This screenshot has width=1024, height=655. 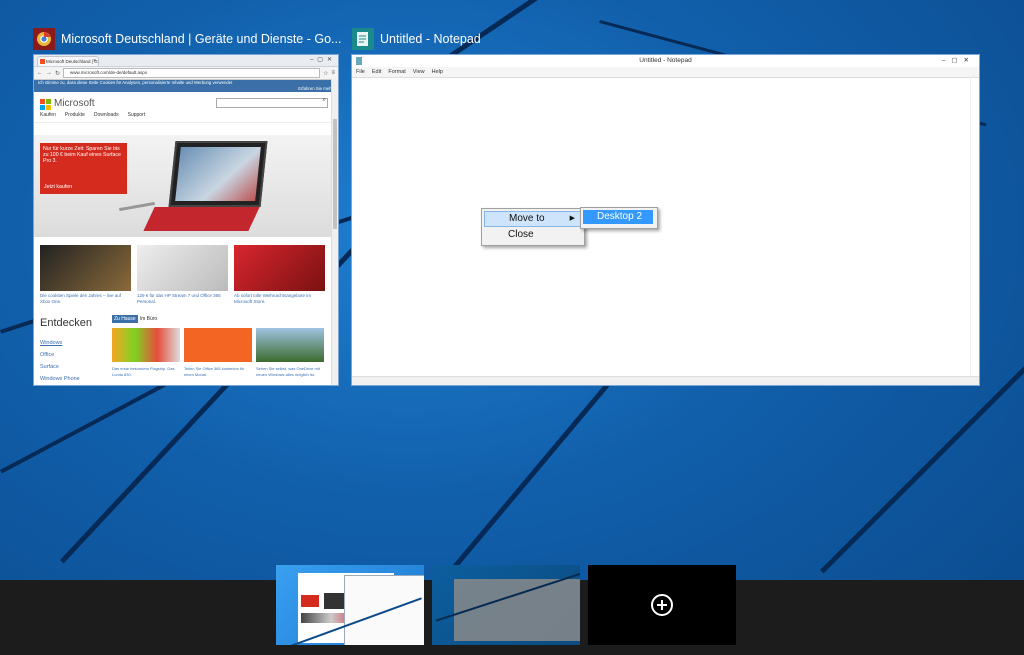 I want to click on notepad-titlebar: Untitled - Notepad –▢✕, so click(x=665, y=61).